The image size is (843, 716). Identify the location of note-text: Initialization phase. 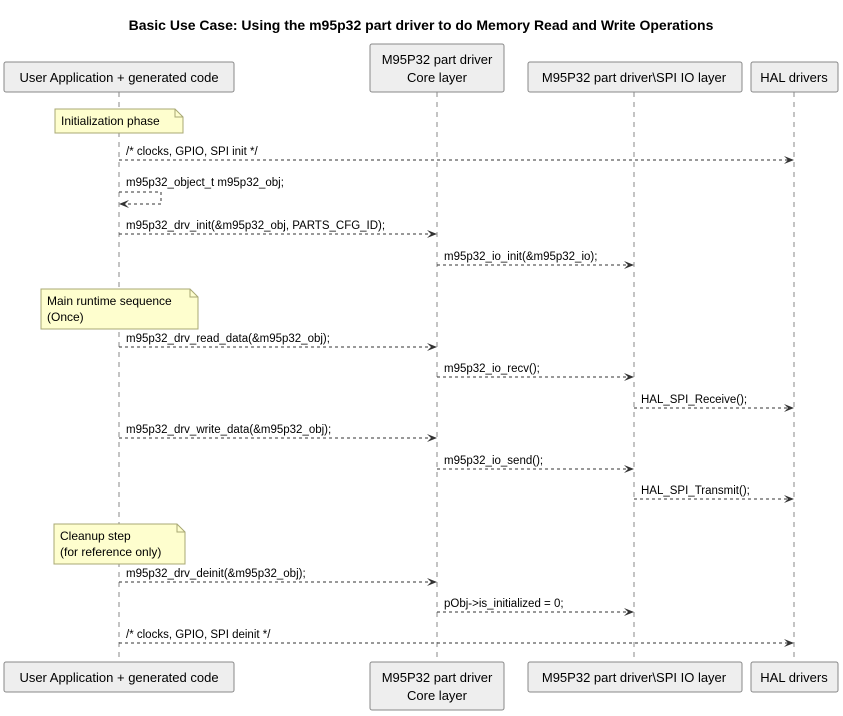
(110, 121).